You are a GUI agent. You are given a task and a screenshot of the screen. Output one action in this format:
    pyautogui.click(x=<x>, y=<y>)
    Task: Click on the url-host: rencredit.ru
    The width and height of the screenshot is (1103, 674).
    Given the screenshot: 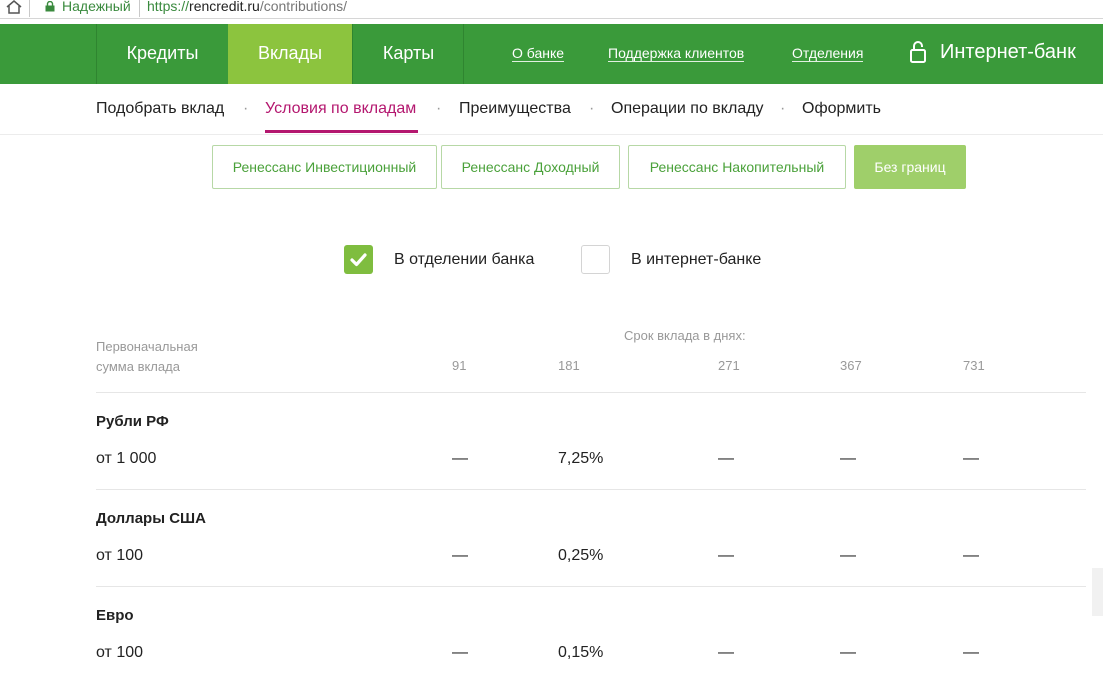 What is the action you would take?
    pyautogui.click(x=224, y=7)
    